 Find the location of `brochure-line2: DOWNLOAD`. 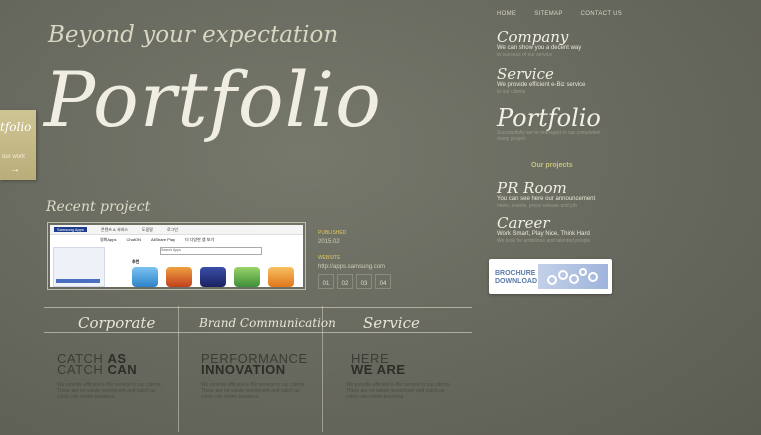

brochure-line2: DOWNLOAD is located at coordinates (516, 281).